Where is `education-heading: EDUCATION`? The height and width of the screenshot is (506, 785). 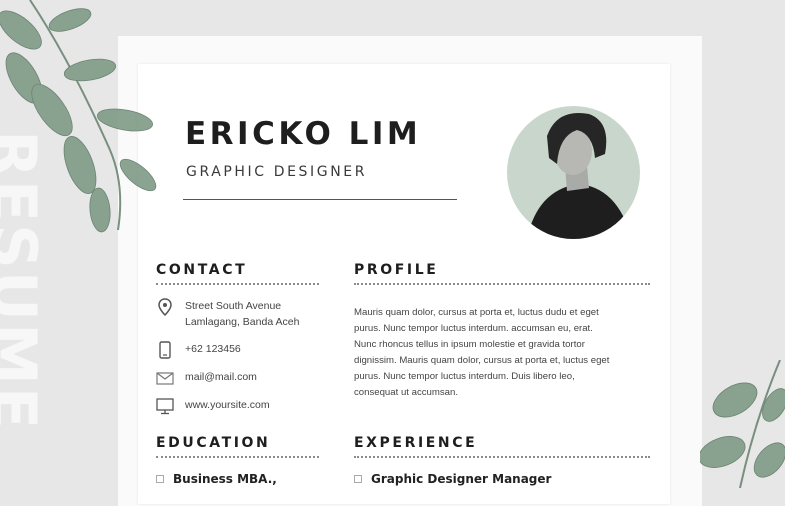
education-heading: EDUCATION is located at coordinates (213, 443).